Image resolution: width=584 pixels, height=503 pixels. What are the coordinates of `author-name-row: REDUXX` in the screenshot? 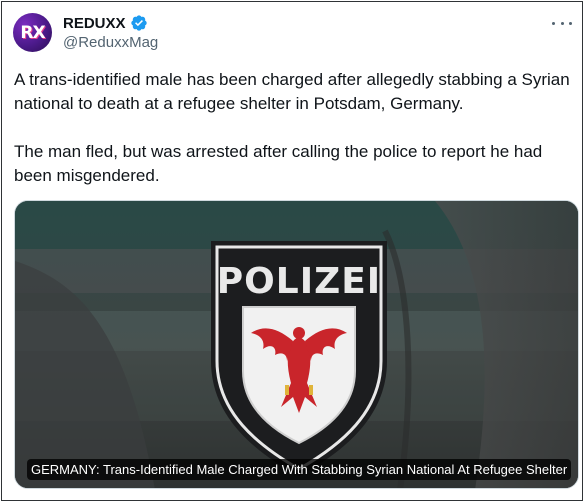 It's located at (105, 23).